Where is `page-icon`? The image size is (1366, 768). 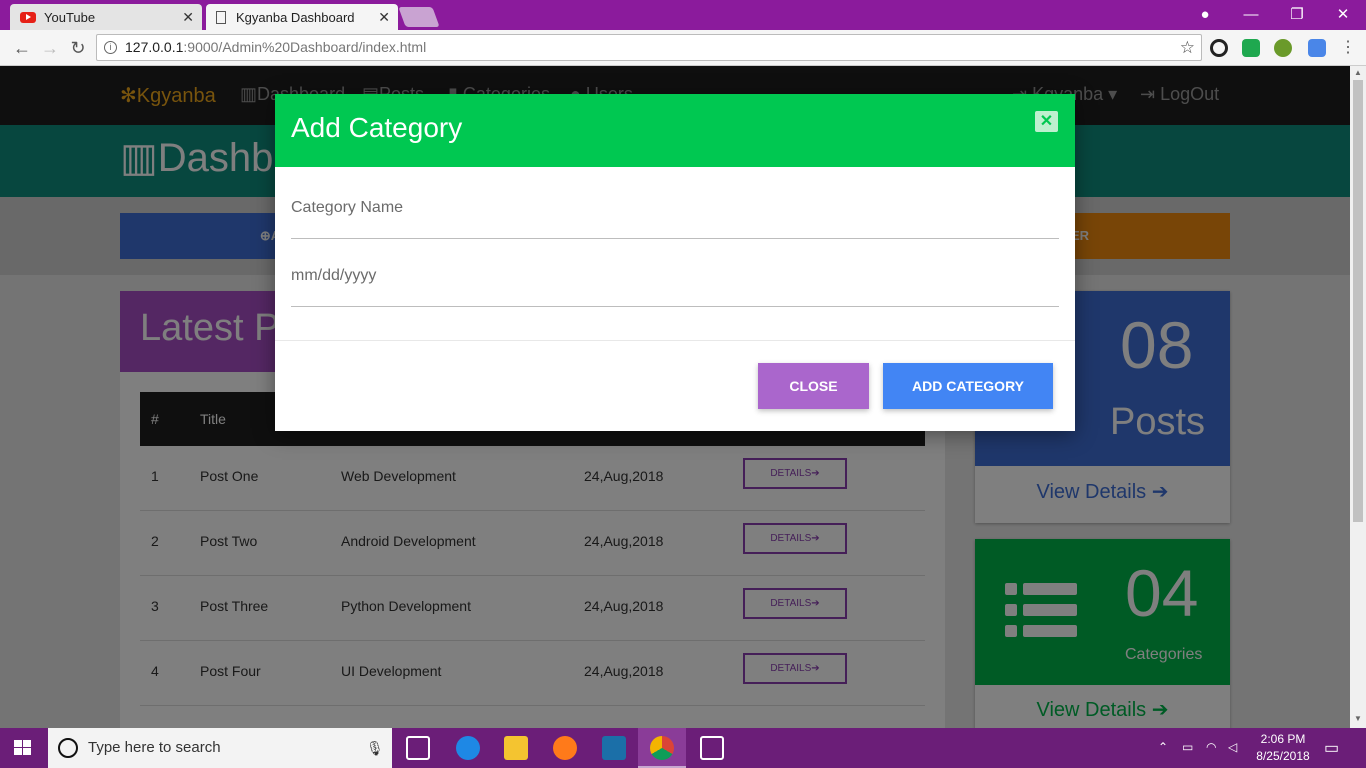
page-icon is located at coordinates (221, 17).